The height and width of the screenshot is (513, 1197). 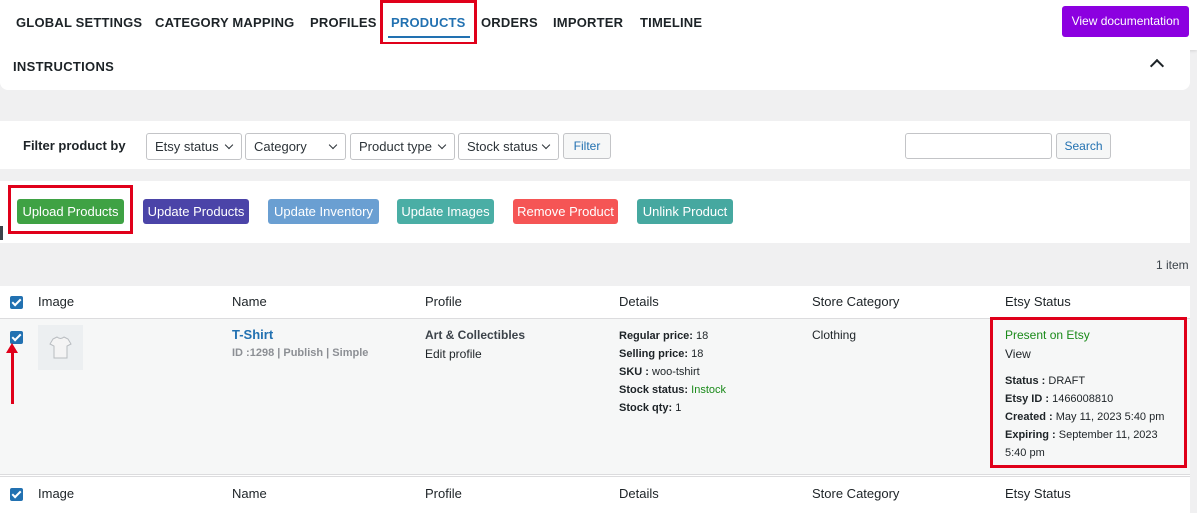 What do you see at coordinates (249, 493) in the screenshot?
I see `footer-header-name: Name` at bounding box center [249, 493].